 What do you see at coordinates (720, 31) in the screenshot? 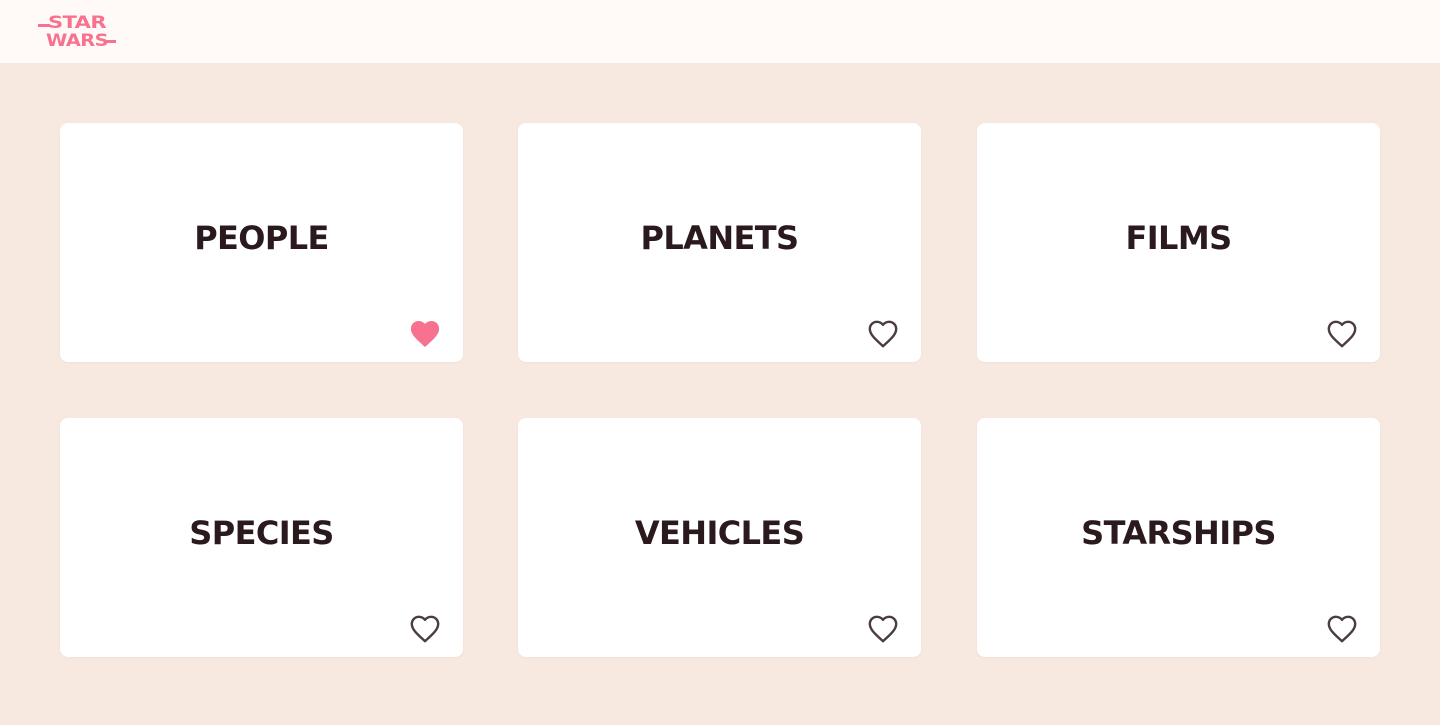
I see `top-header: STAR WARS` at bounding box center [720, 31].